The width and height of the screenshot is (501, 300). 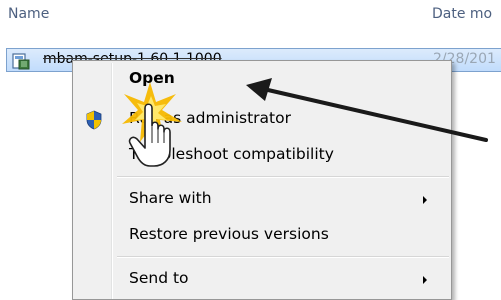 What do you see at coordinates (159, 278) in the screenshot?
I see `menu-item-label: Send to` at bounding box center [159, 278].